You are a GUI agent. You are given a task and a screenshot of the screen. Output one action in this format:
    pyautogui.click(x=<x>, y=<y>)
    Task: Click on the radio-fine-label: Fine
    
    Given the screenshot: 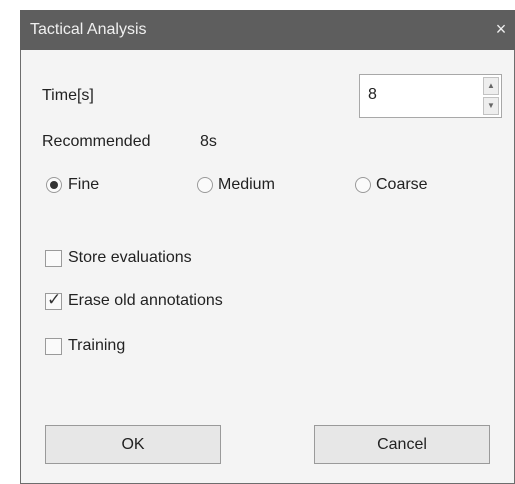 What is the action you would take?
    pyautogui.click(x=83, y=185)
    